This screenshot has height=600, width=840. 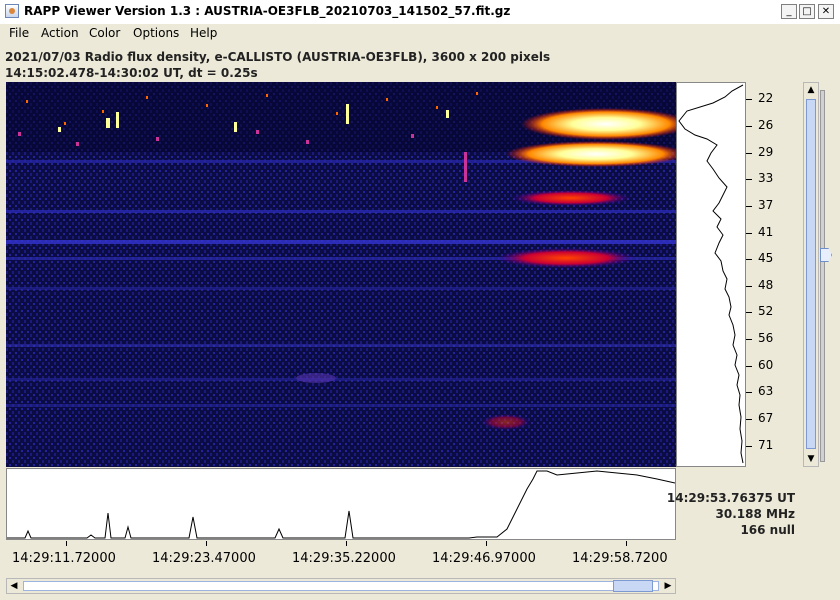 I want to click on time-label: 14:29:58.7200, so click(x=620, y=558).